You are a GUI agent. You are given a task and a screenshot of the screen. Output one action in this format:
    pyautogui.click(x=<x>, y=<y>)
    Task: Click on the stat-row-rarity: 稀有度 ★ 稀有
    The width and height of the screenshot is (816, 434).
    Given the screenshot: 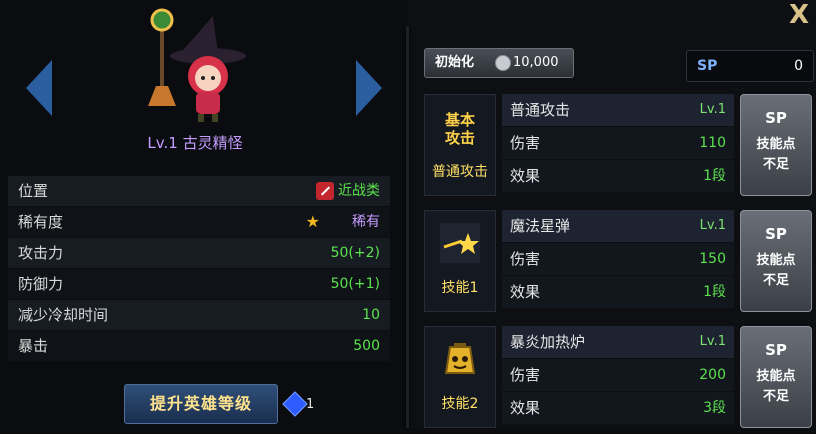 What is the action you would take?
    pyautogui.click(x=199, y=222)
    